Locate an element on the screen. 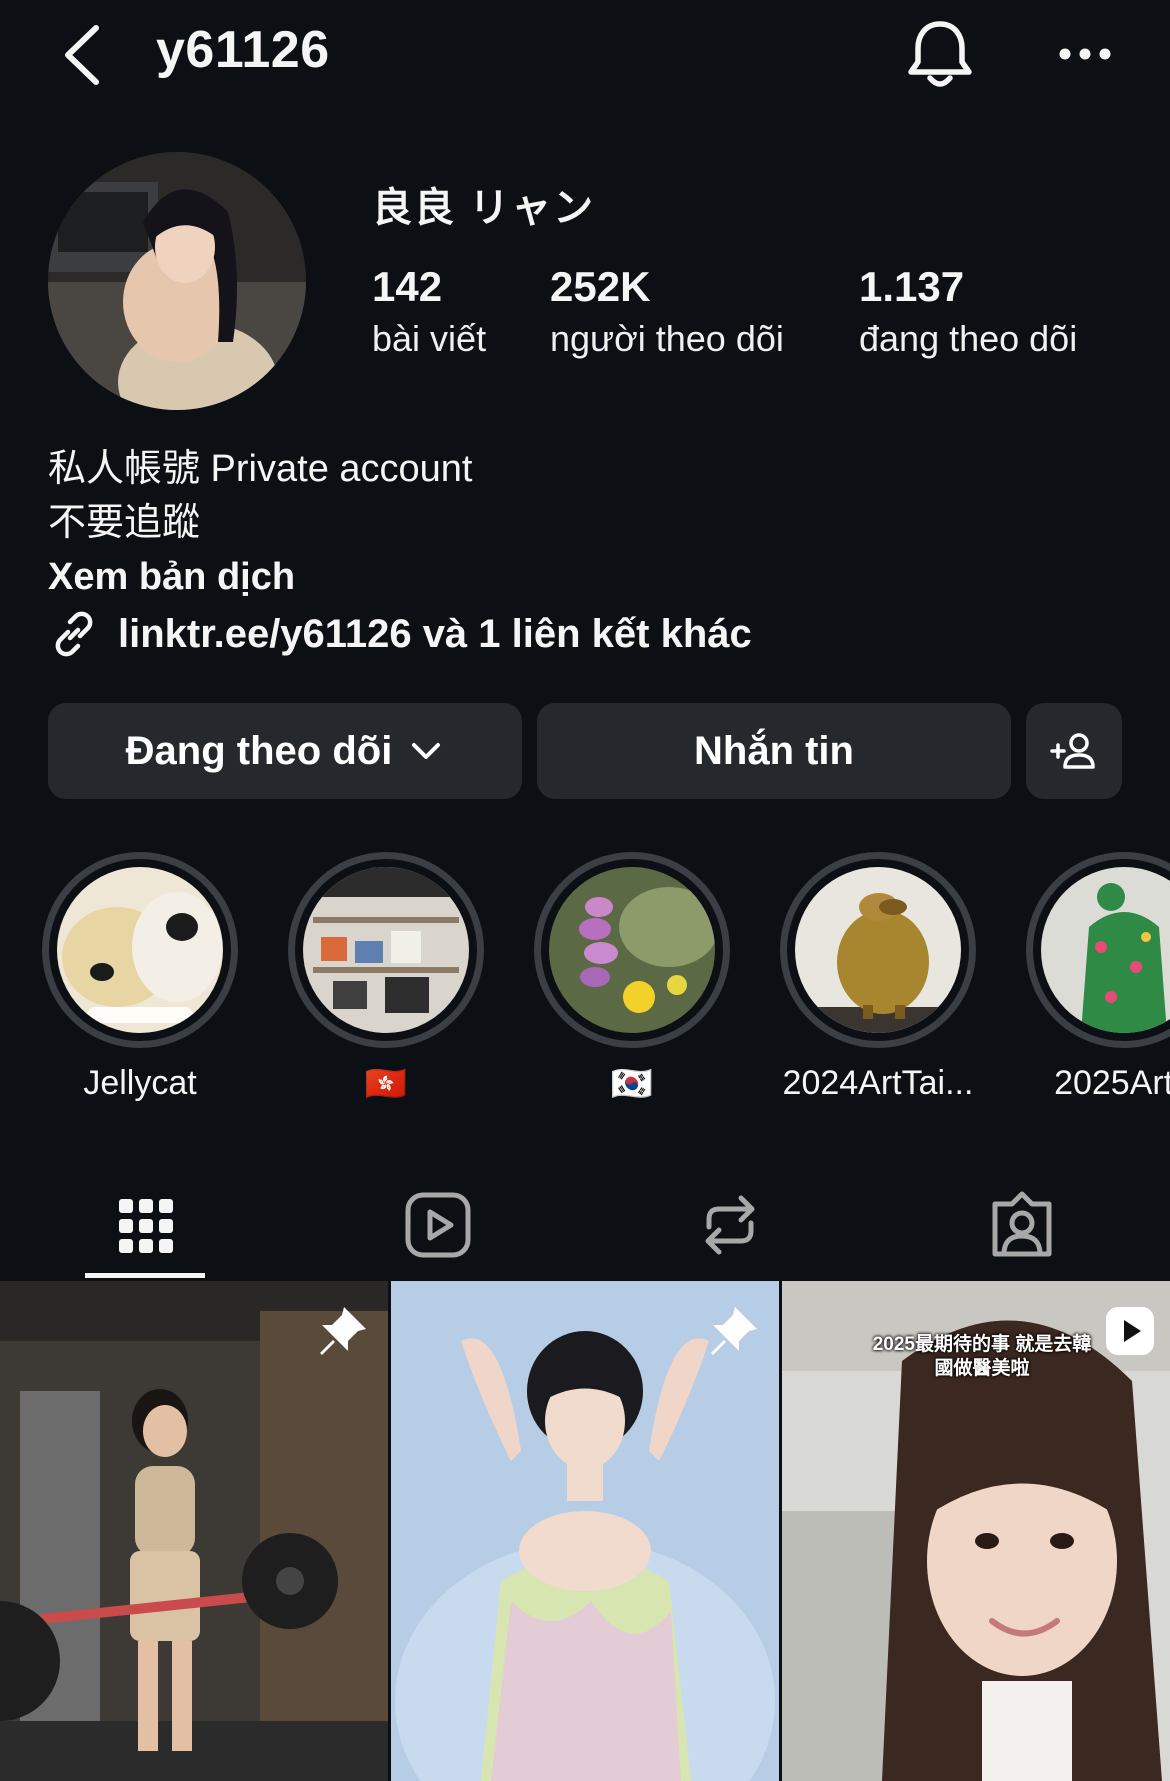  profile-tabs is located at coordinates (585, 1225).